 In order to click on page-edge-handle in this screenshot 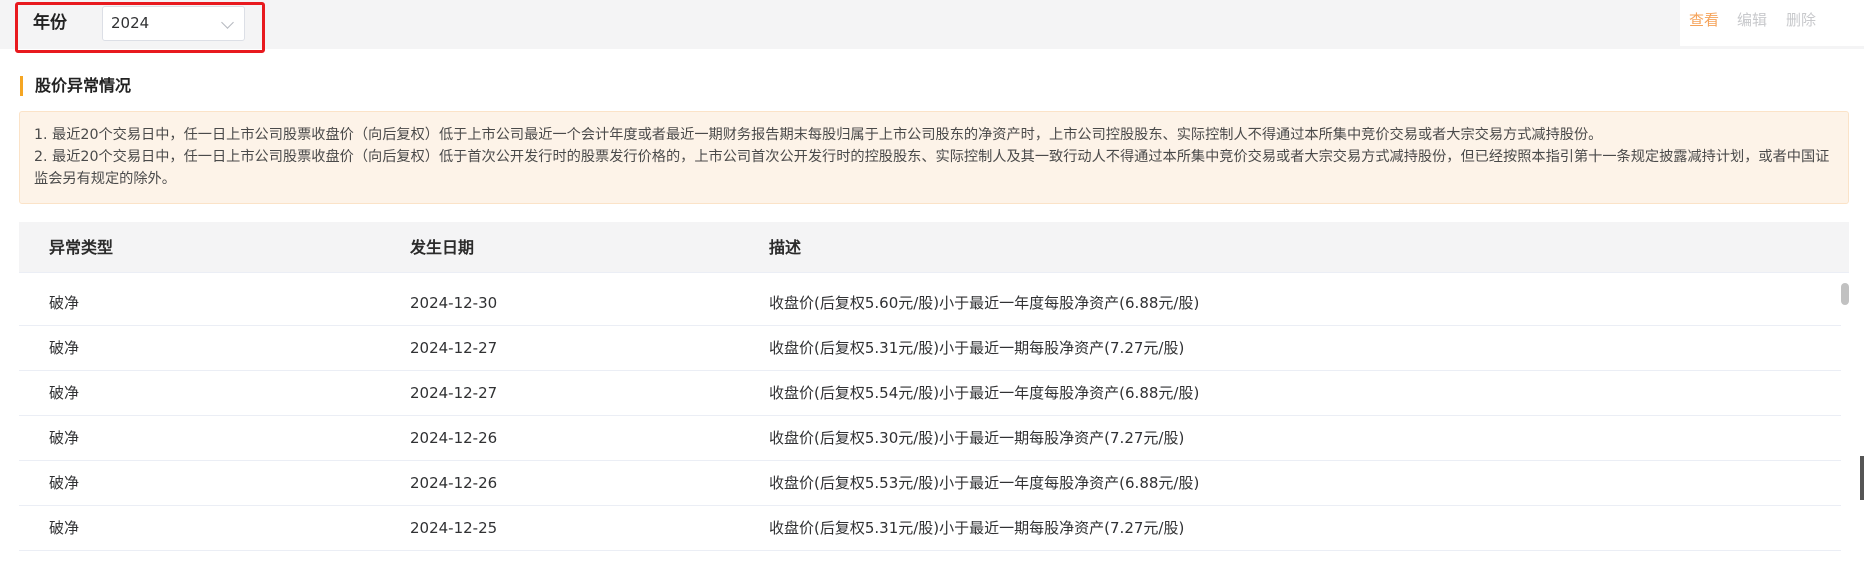, I will do `click(1862, 478)`.